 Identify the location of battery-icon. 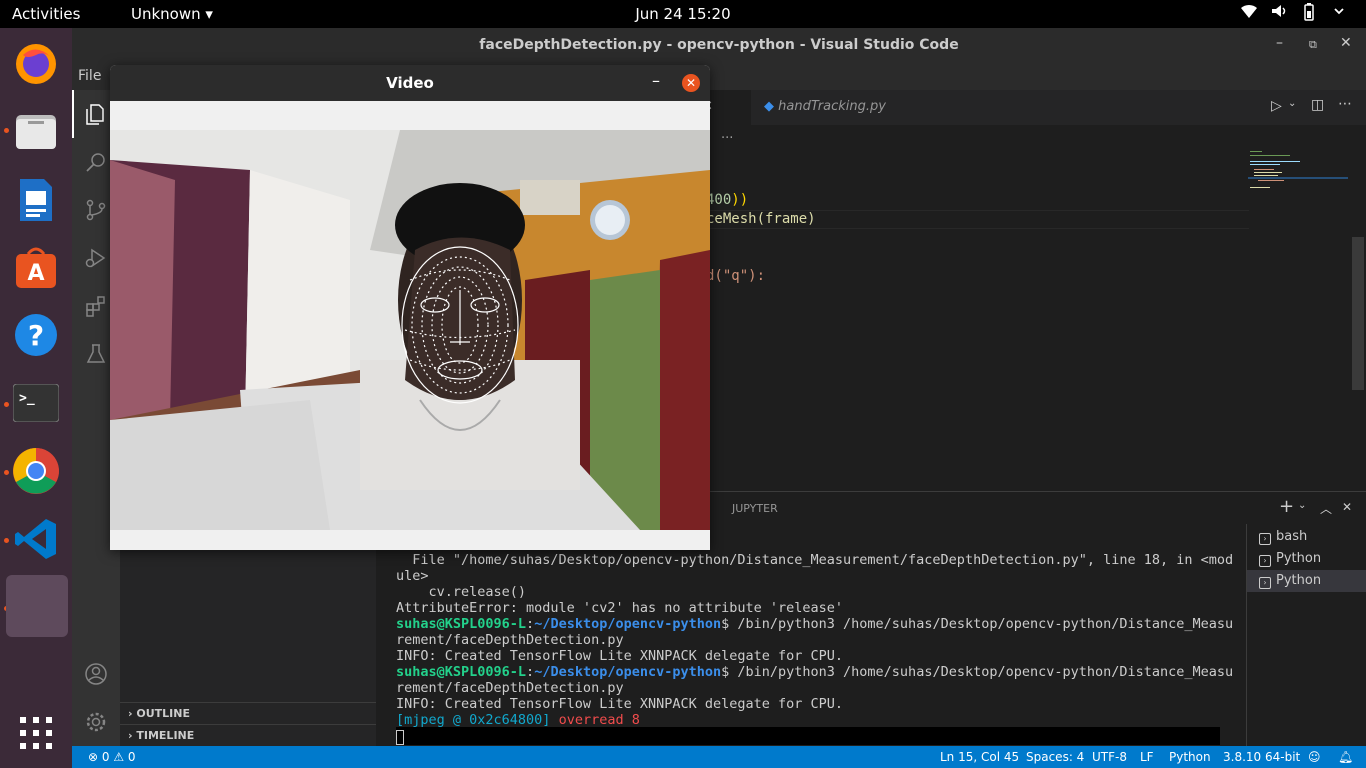
(1309, 12).